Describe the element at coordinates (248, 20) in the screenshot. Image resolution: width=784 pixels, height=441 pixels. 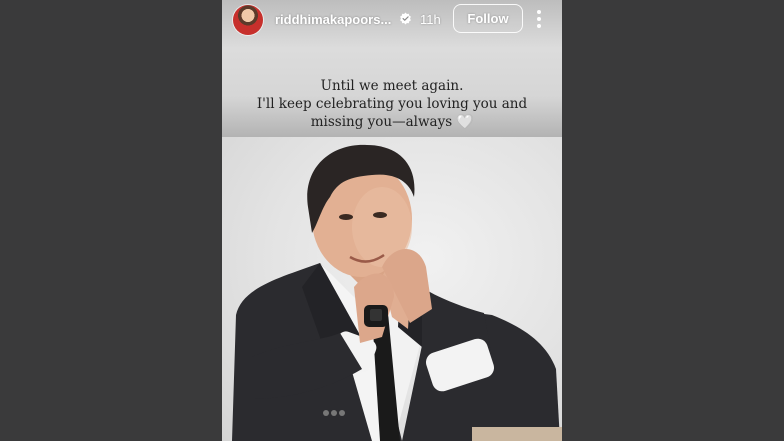
I see `avatar` at that location.